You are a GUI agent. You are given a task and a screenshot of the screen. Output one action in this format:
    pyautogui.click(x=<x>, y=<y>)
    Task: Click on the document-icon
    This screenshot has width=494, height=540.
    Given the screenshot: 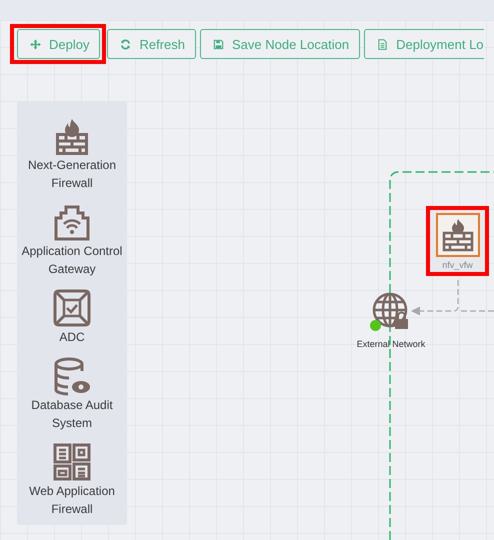 What is the action you would take?
    pyautogui.click(x=382, y=44)
    